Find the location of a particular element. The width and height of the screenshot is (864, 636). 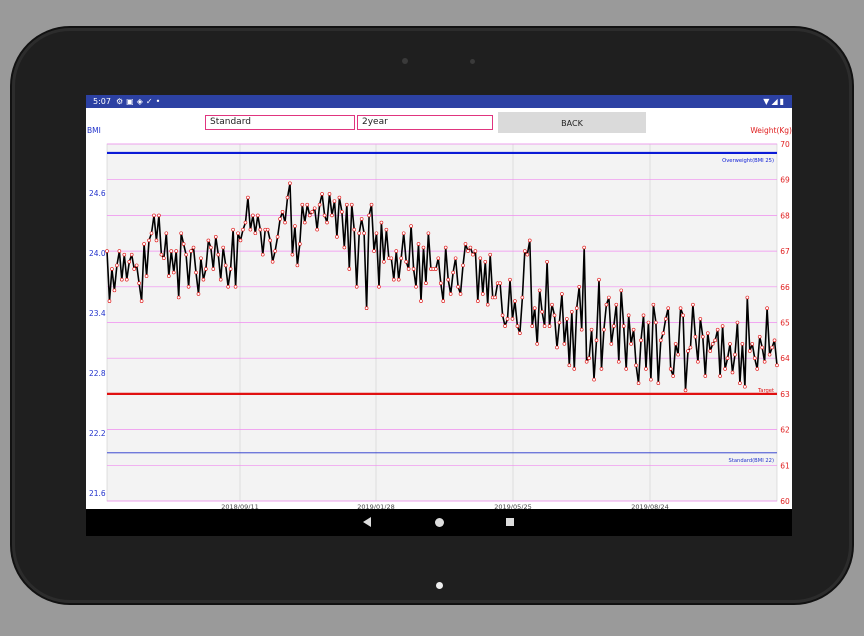

nav-home-icon is located at coordinates (439, 522).